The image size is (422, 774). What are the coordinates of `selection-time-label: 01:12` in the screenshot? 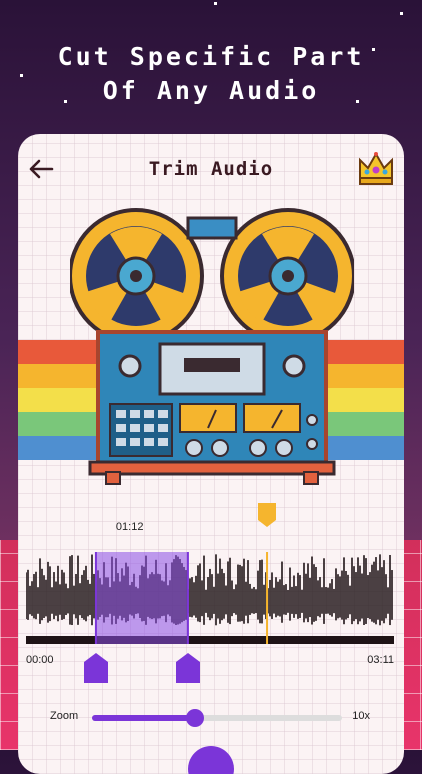 It's located at (129, 527).